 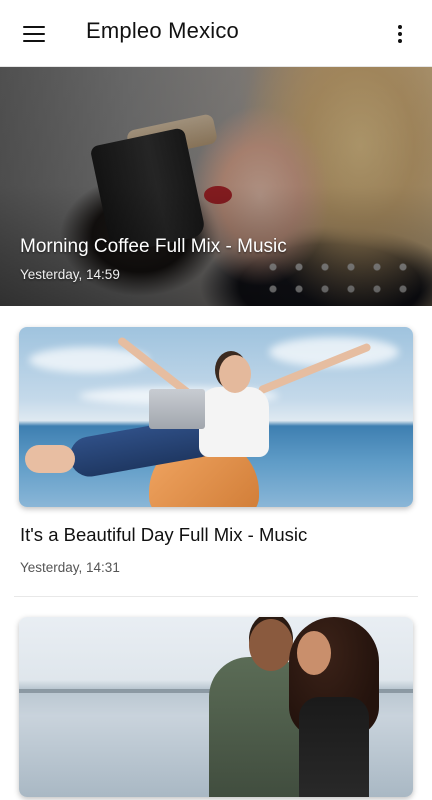 I want to click on more-options-button, so click(x=400, y=34).